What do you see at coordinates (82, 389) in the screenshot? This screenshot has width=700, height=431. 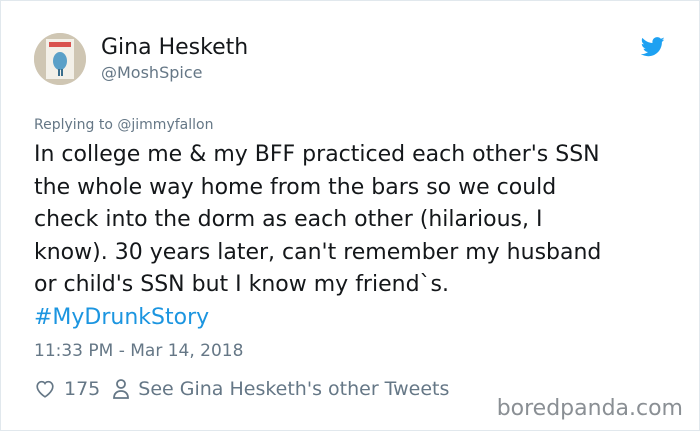 I see `like-count: 175` at bounding box center [82, 389].